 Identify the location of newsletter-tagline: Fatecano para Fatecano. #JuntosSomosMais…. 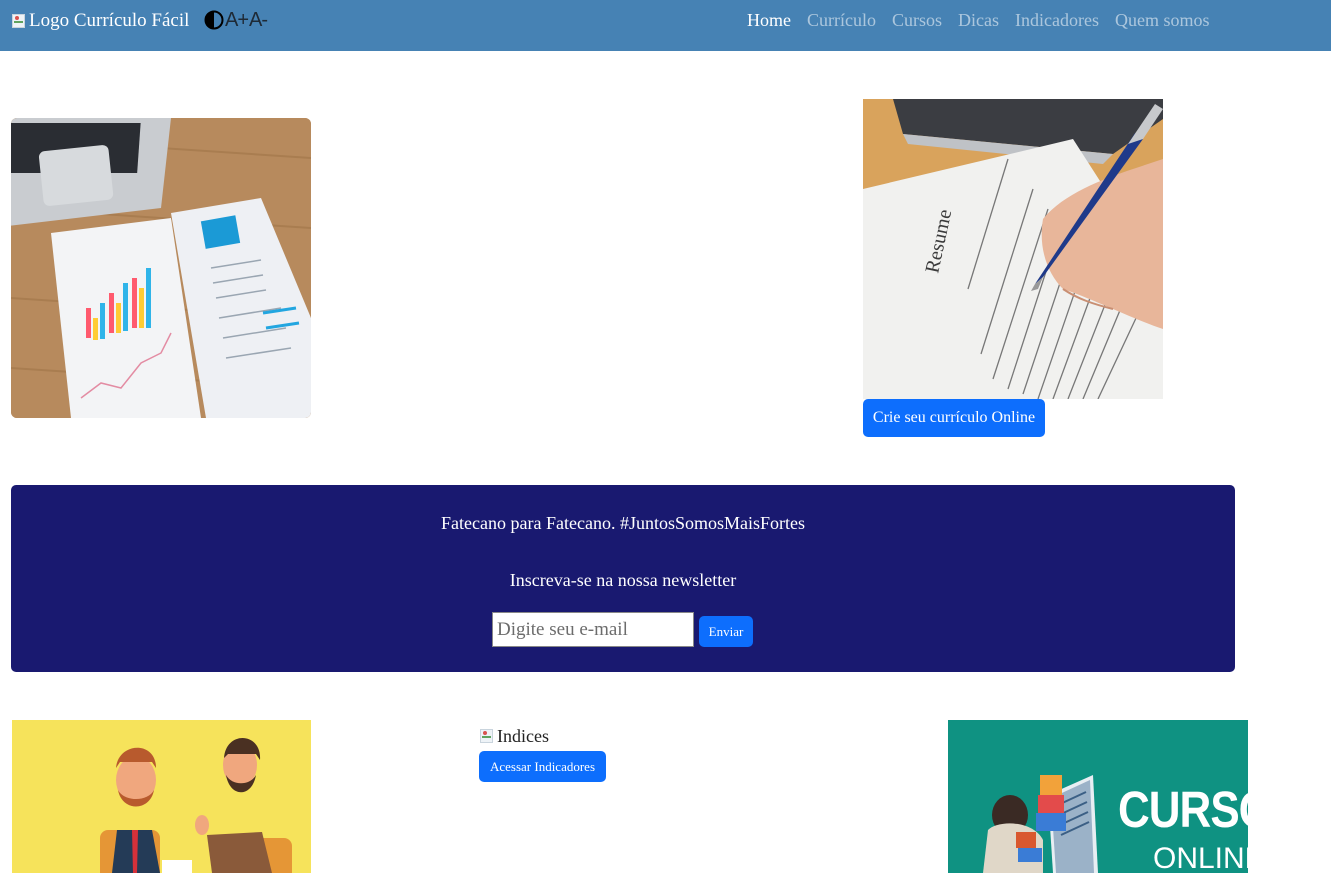
(623, 523).